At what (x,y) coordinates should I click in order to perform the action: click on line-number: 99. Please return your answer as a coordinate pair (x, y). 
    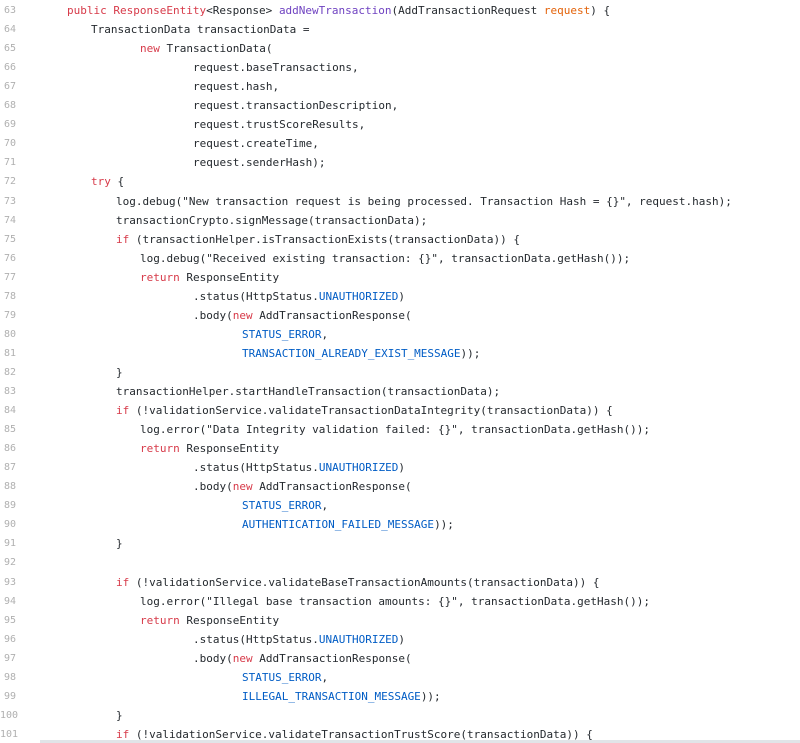
    Looking at the image, I should click on (9, 696).